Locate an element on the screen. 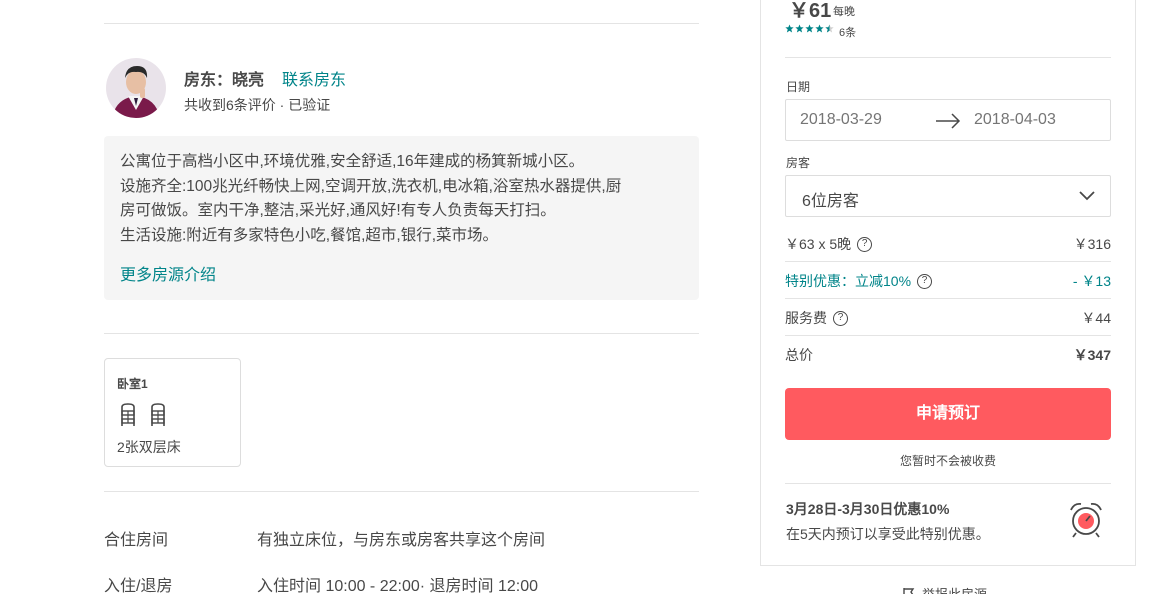 The height and width of the screenshot is (594, 1176). host-name: 房东：晓亮 is located at coordinates (224, 78).